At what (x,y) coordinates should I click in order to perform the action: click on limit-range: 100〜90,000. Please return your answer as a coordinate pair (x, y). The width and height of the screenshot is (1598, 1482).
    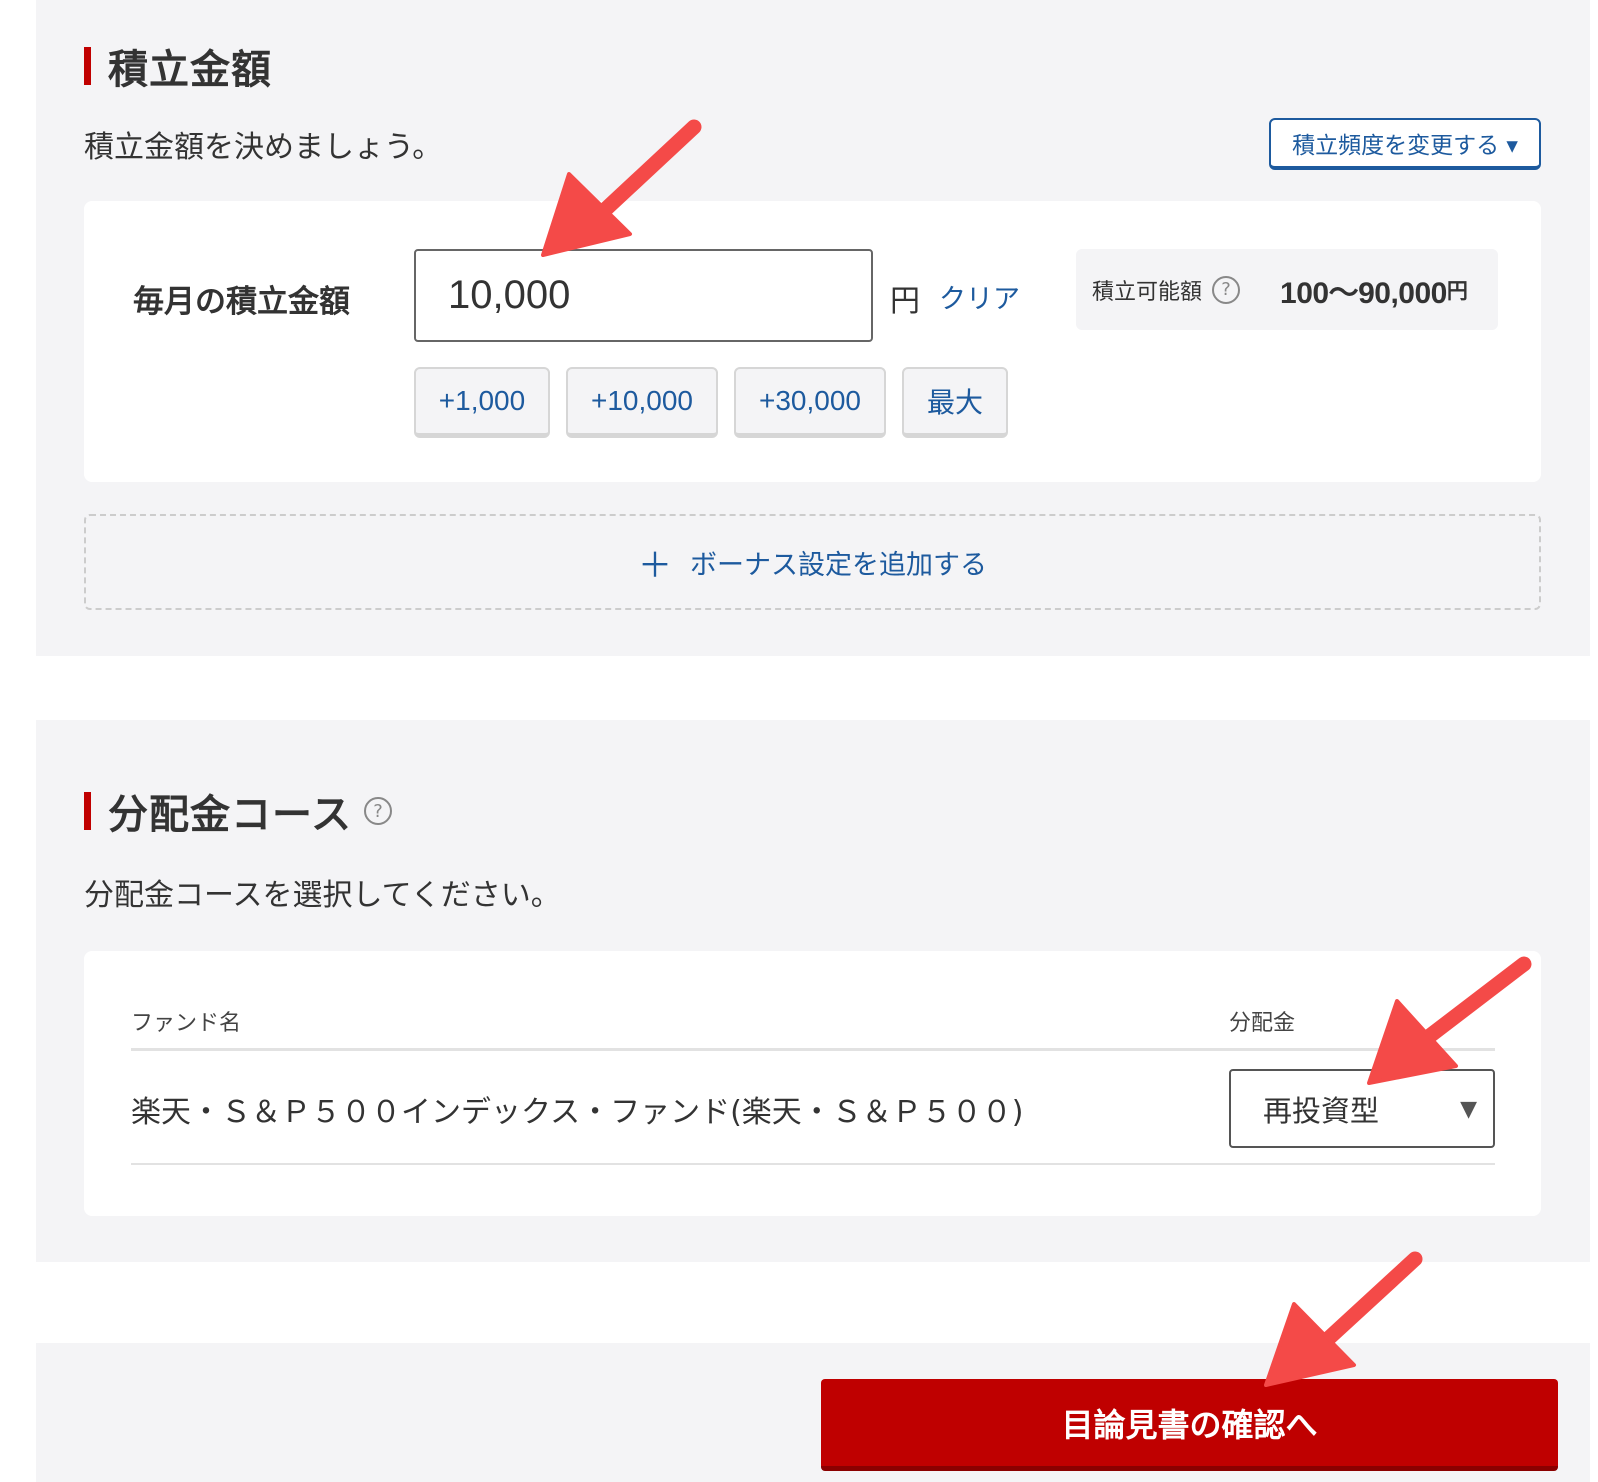
    Looking at the image, I should click on (1363, 293).